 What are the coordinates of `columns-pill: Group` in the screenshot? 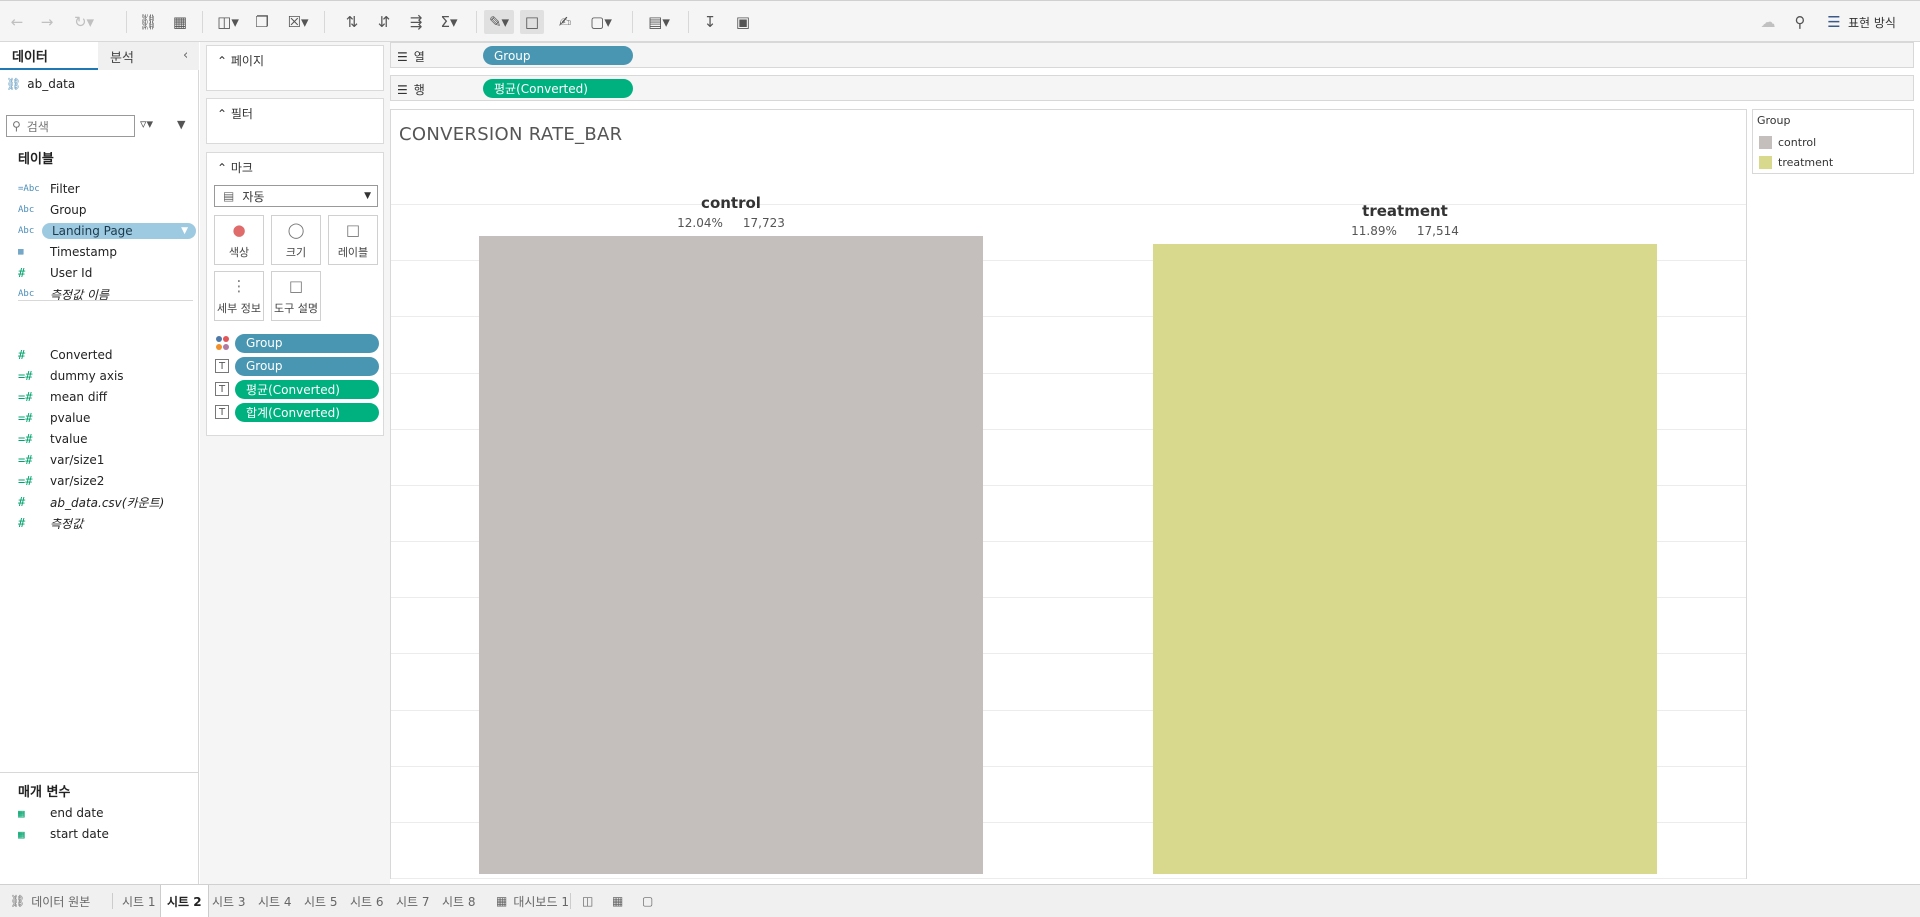 It's located at (558, 55).